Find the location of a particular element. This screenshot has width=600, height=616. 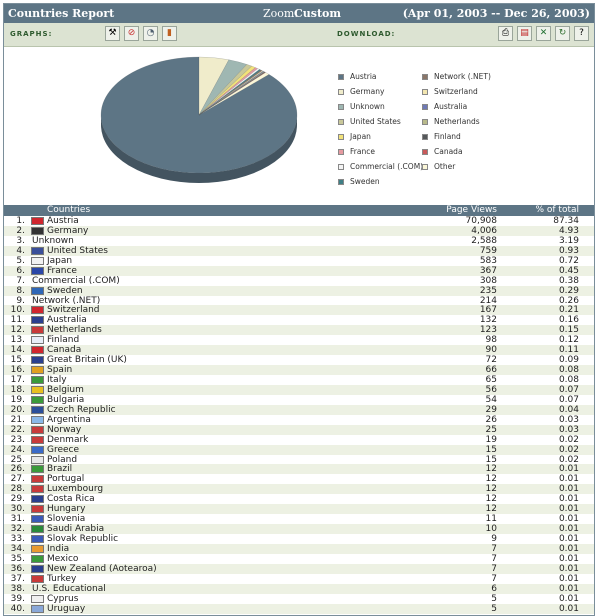

table-row: 36. New Zealand (Aotearoa) 7 0.01 is located at coordinates (299, 568).